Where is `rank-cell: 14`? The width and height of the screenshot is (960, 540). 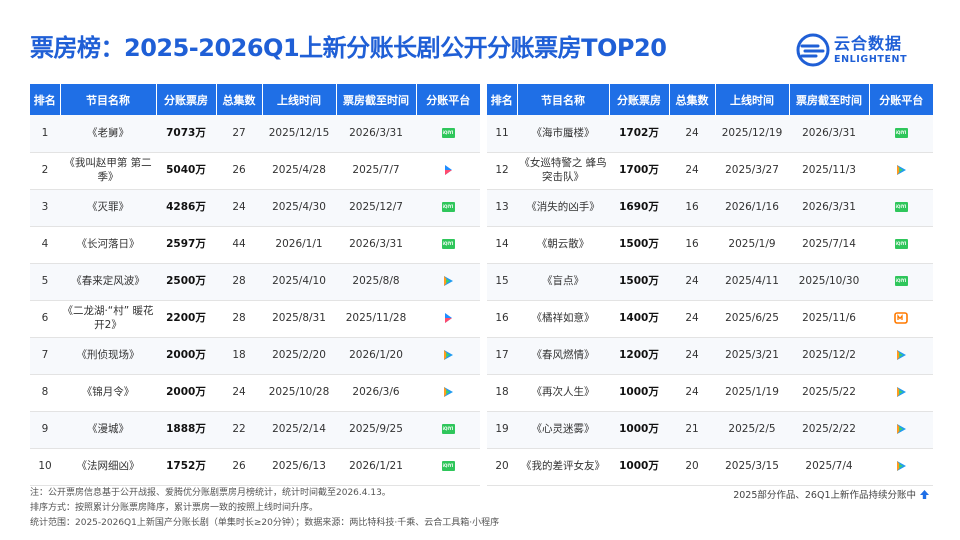
rank-cell: 14 is located at coordinates (502, 245).